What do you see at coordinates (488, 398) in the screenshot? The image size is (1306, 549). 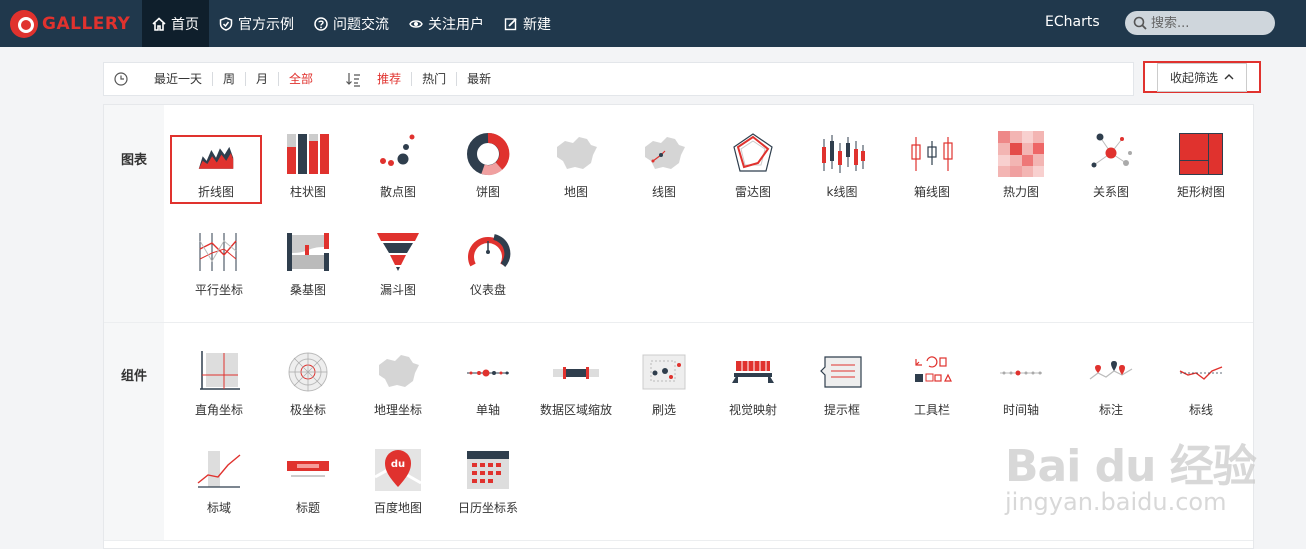 I see `component-single-axis: 单轴` at bounding box center [488, 398].